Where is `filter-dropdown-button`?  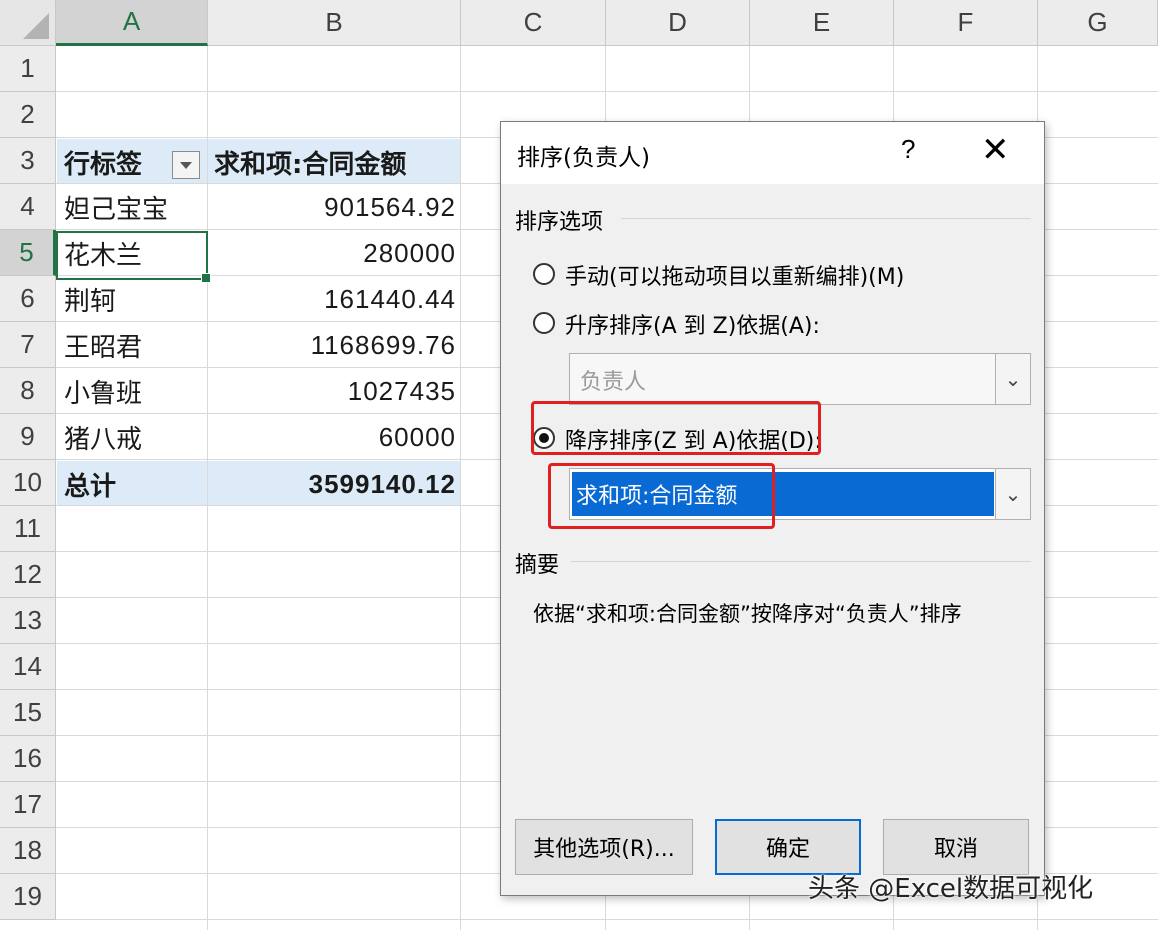 filter-dropdown-button is located at coordinates (186, 165).